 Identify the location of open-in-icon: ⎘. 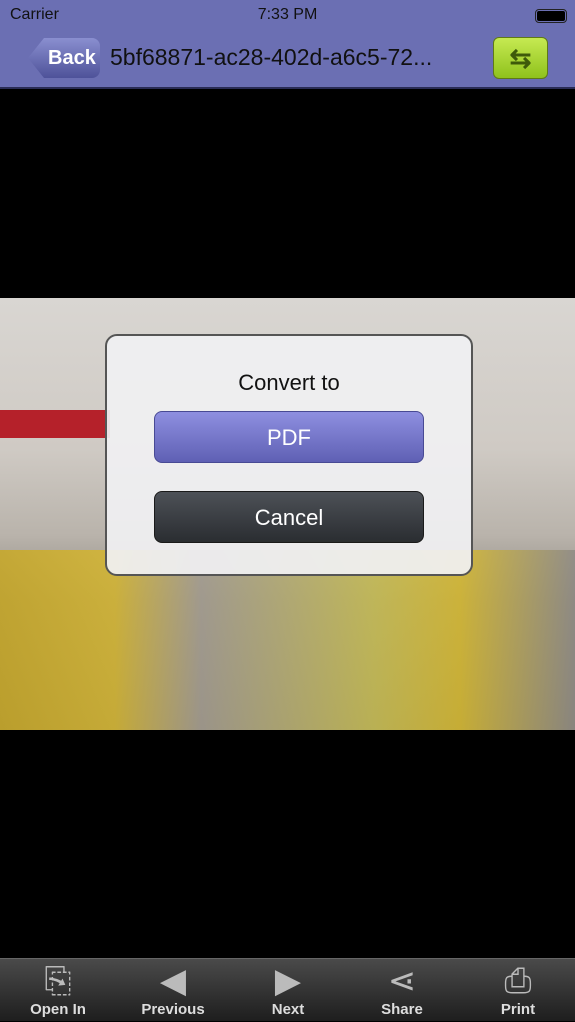
(58, 981).